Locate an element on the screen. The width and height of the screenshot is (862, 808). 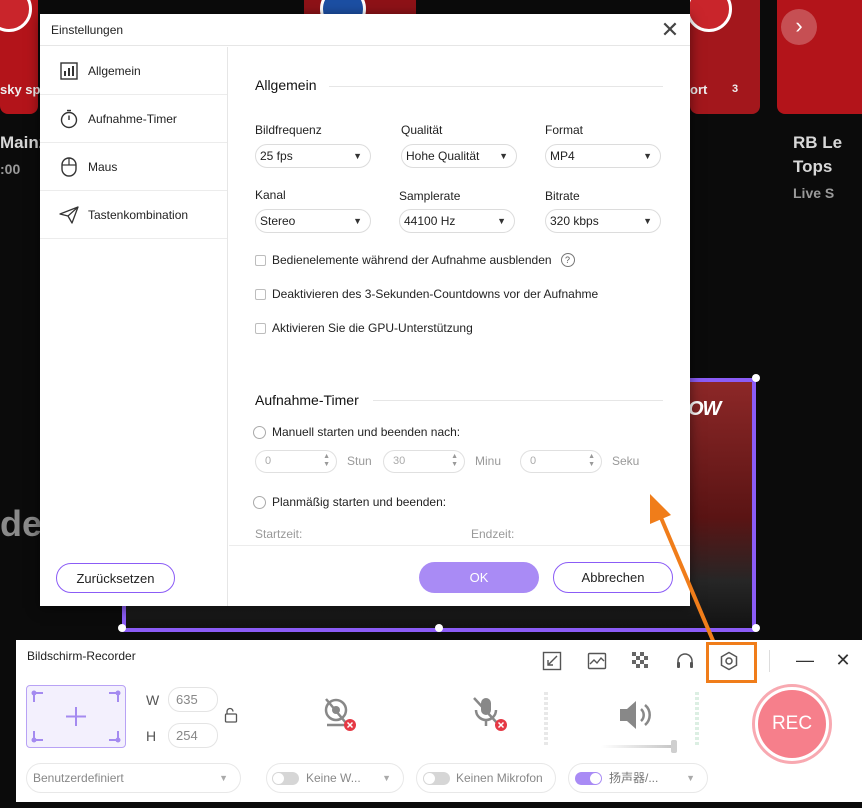
minimize-button: — is located at coordinates (805, 660).